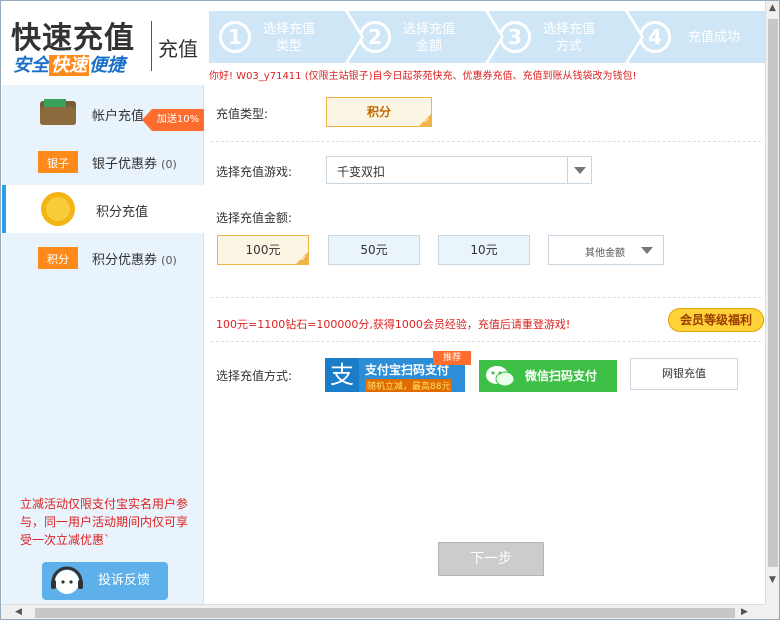  I want to click on amount-value: 50元, so click(374, 250).